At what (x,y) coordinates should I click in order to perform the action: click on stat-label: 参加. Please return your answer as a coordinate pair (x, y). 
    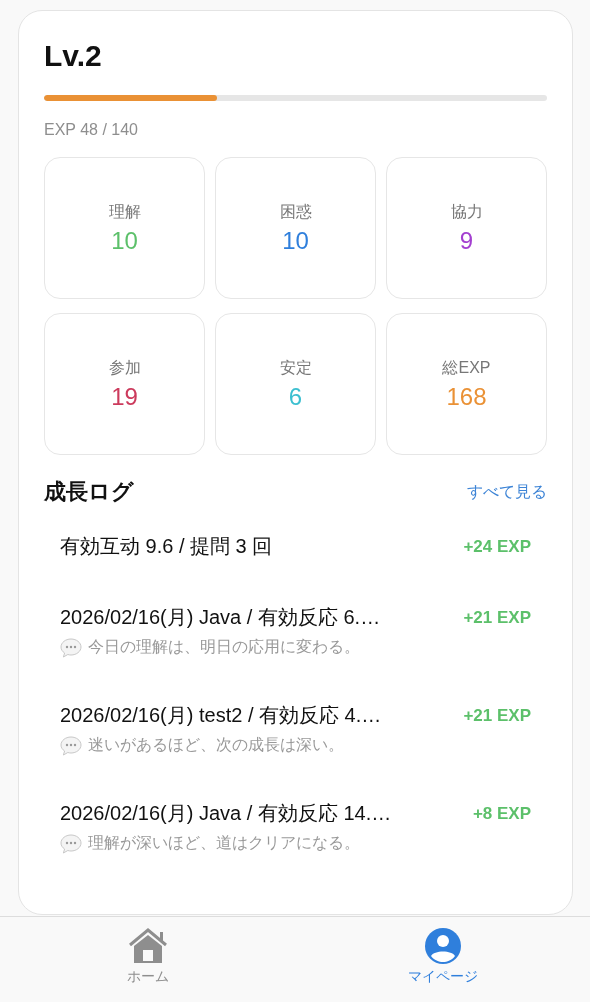
    Looking at the image, I should click on (124, 367).